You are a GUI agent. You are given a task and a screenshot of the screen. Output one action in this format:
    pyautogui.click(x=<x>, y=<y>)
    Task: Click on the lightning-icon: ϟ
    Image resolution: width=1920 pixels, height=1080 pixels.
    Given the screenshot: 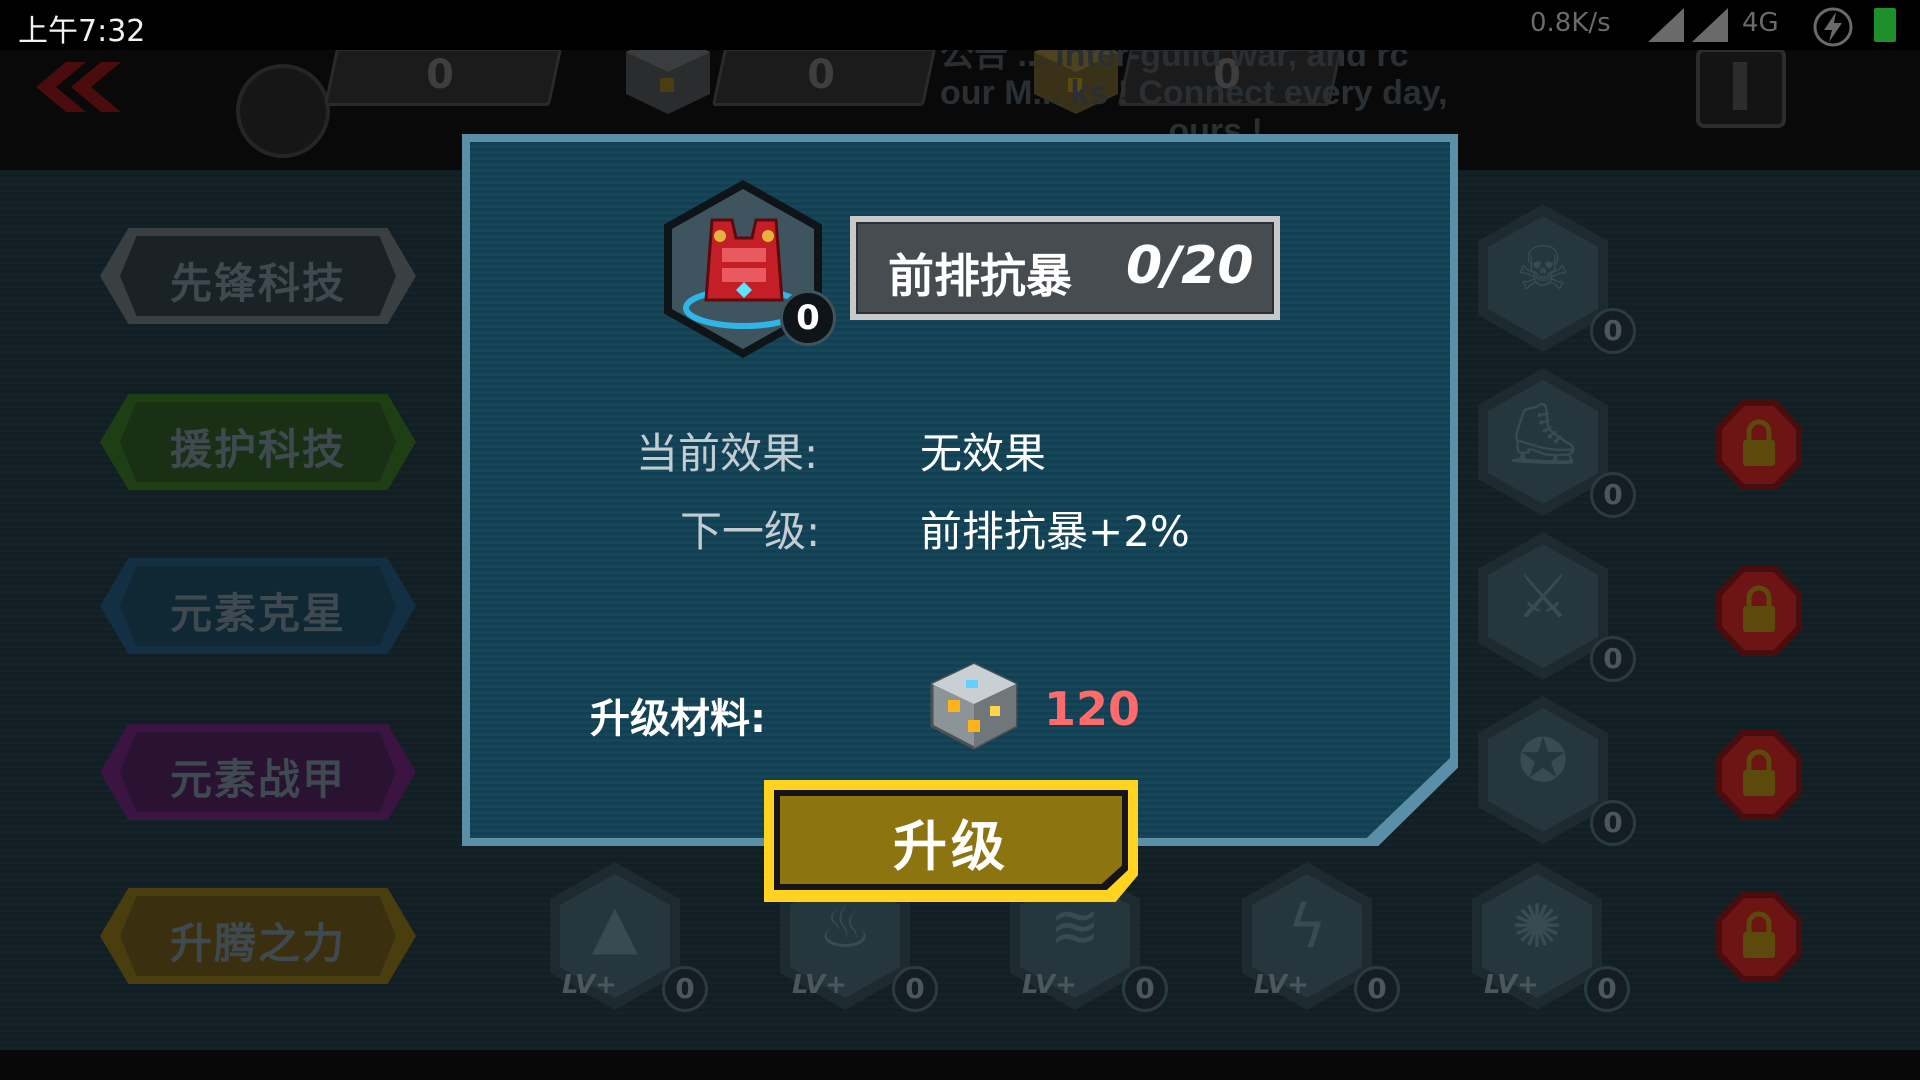 What is the action you would take?
    pyautogui.click(x=1307, y=927)
    